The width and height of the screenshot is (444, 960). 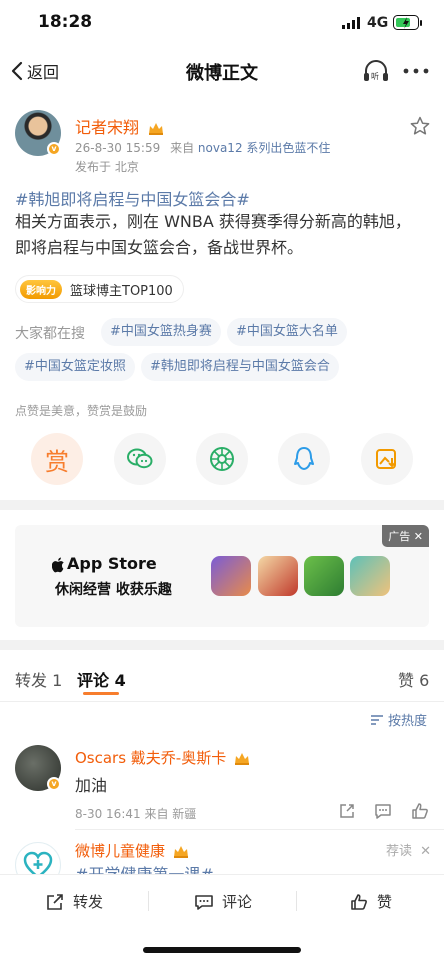 I want to click on reward-tip: 点赞是美意，赞赏是鼓励, so click(x=81, y=411).